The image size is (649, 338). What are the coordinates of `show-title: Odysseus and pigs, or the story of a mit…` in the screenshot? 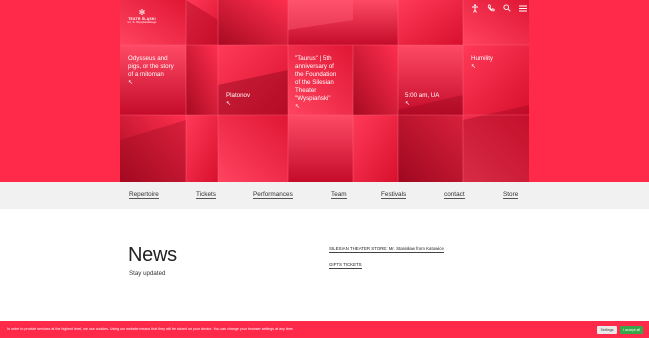 It's located at (151, 66).